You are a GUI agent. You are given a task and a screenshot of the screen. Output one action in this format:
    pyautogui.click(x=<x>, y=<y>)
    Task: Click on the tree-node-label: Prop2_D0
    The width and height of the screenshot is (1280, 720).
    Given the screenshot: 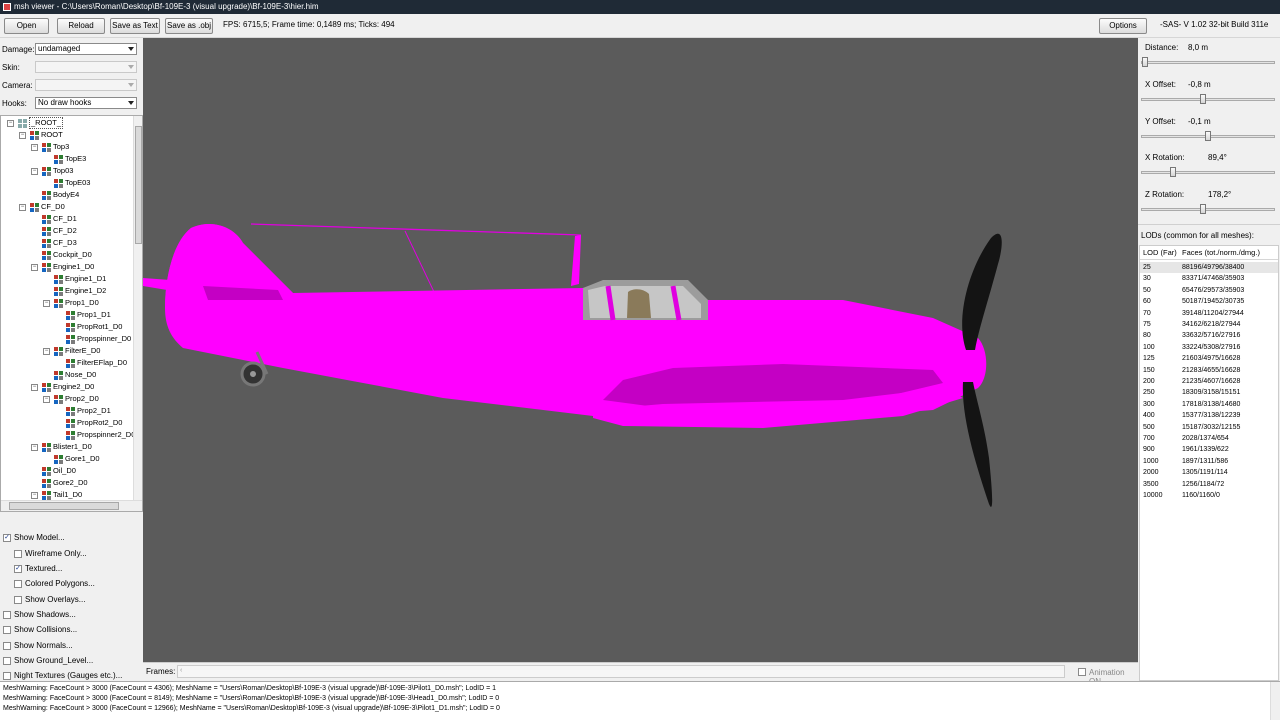 What is the action you would take?
    pyautogui.click(x=82, y=398)
    